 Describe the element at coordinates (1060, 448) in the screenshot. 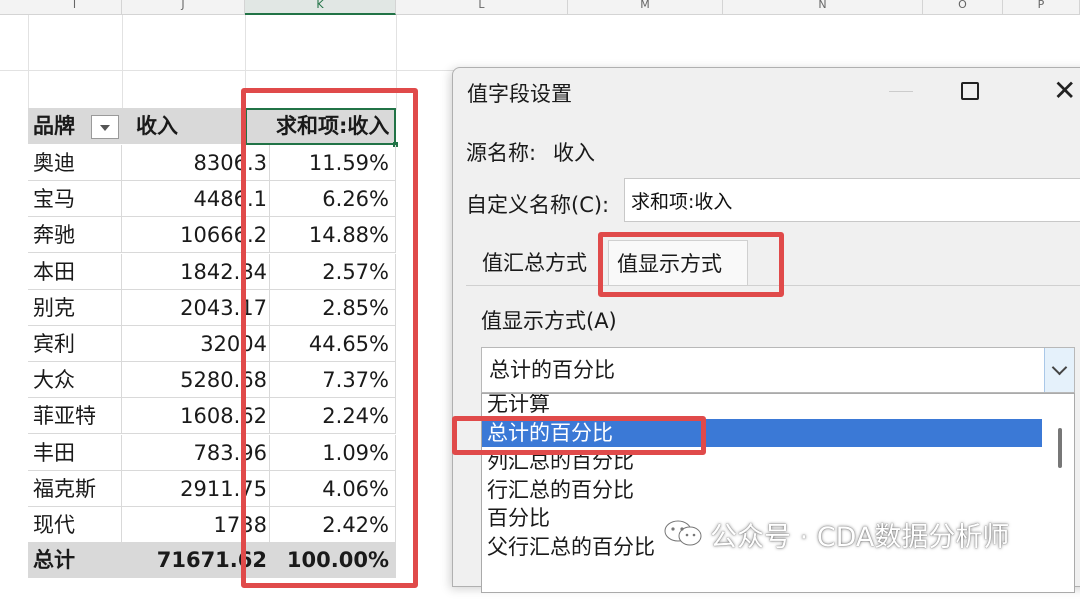

I see `scrollbar-thumb` at that location.